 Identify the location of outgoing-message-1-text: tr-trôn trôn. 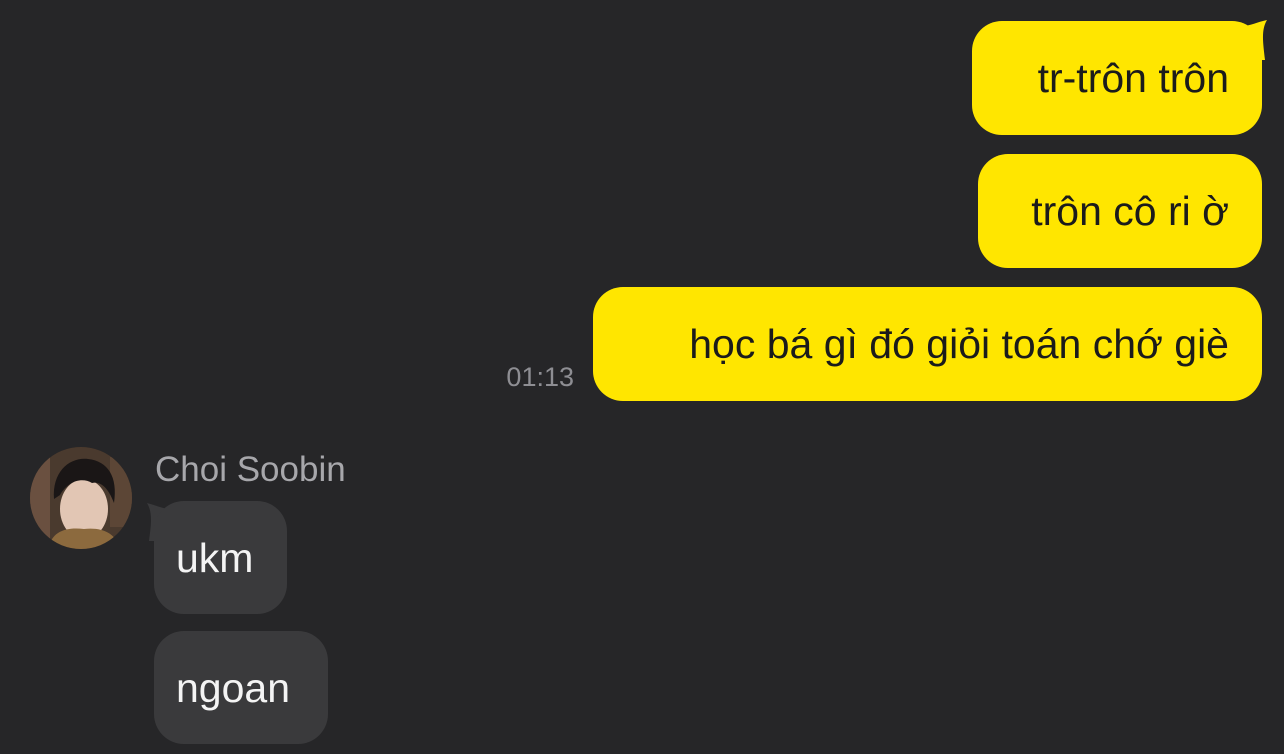
(1133, 78).